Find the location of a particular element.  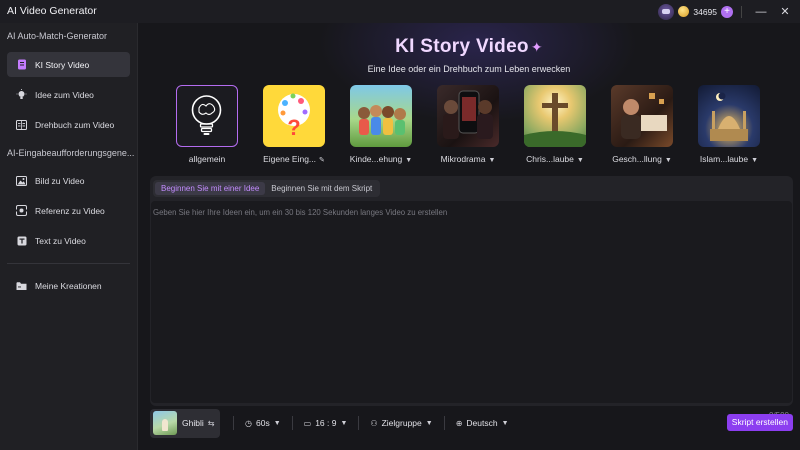

minimize-button: — is located at coordinates (761, 12).